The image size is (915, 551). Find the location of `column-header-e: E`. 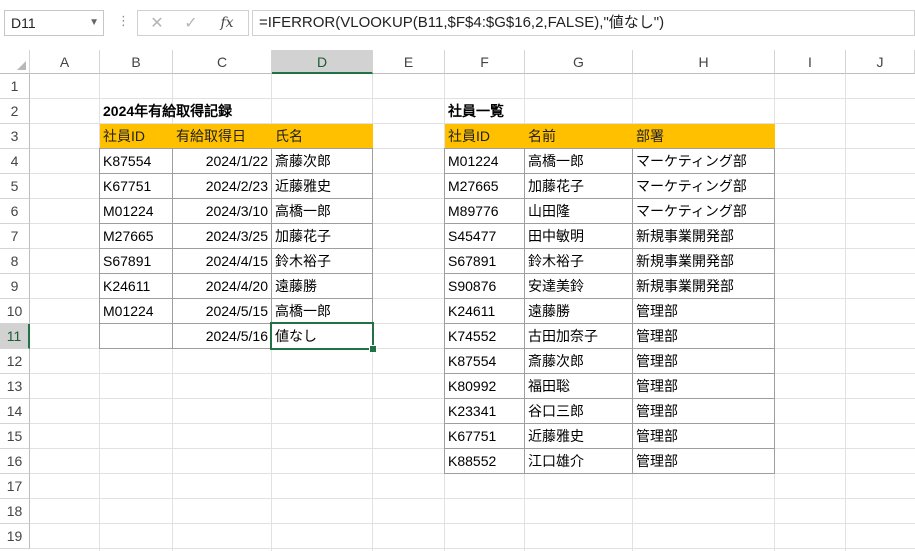

column-header-e: E is located at coordinates (409, 62).